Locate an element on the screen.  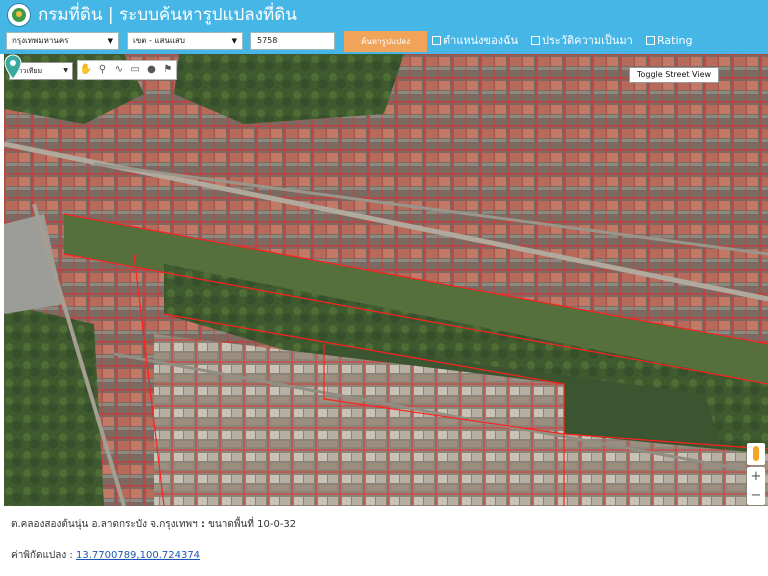
history-label: ประวัติความเป็นมา is located at coordinates (587, 40).